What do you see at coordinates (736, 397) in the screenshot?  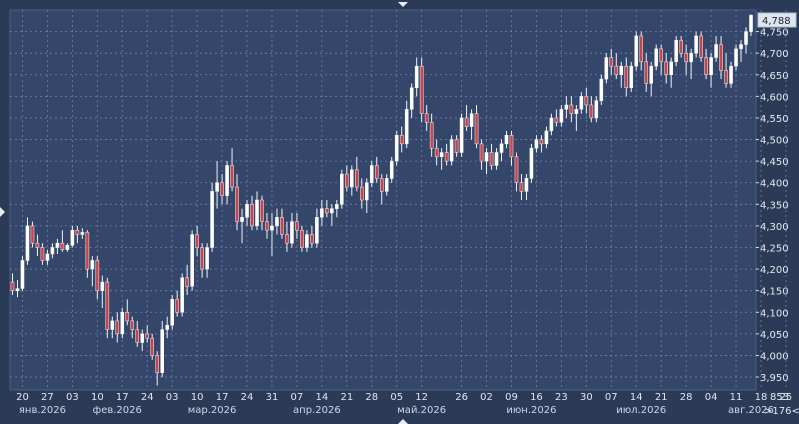 I see `day-tick-label: 11` at bounding box center [736, 397].